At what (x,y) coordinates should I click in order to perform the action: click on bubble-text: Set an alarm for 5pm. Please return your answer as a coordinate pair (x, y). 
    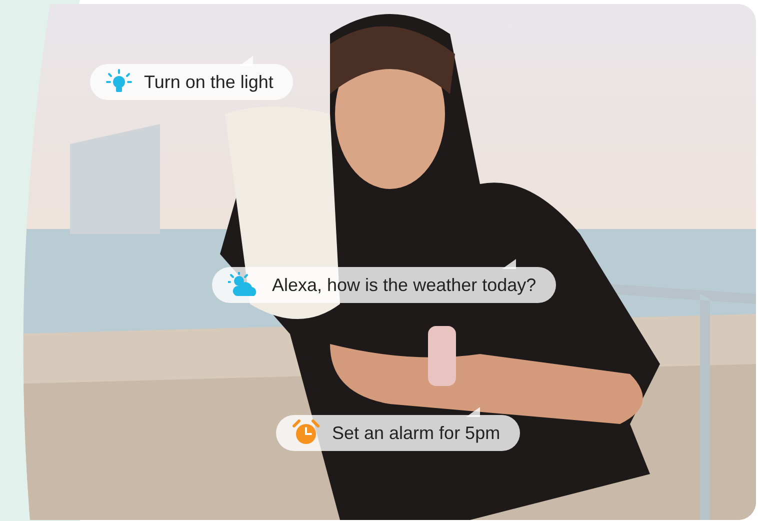
    Looking at the image, I should click on (416, 433).